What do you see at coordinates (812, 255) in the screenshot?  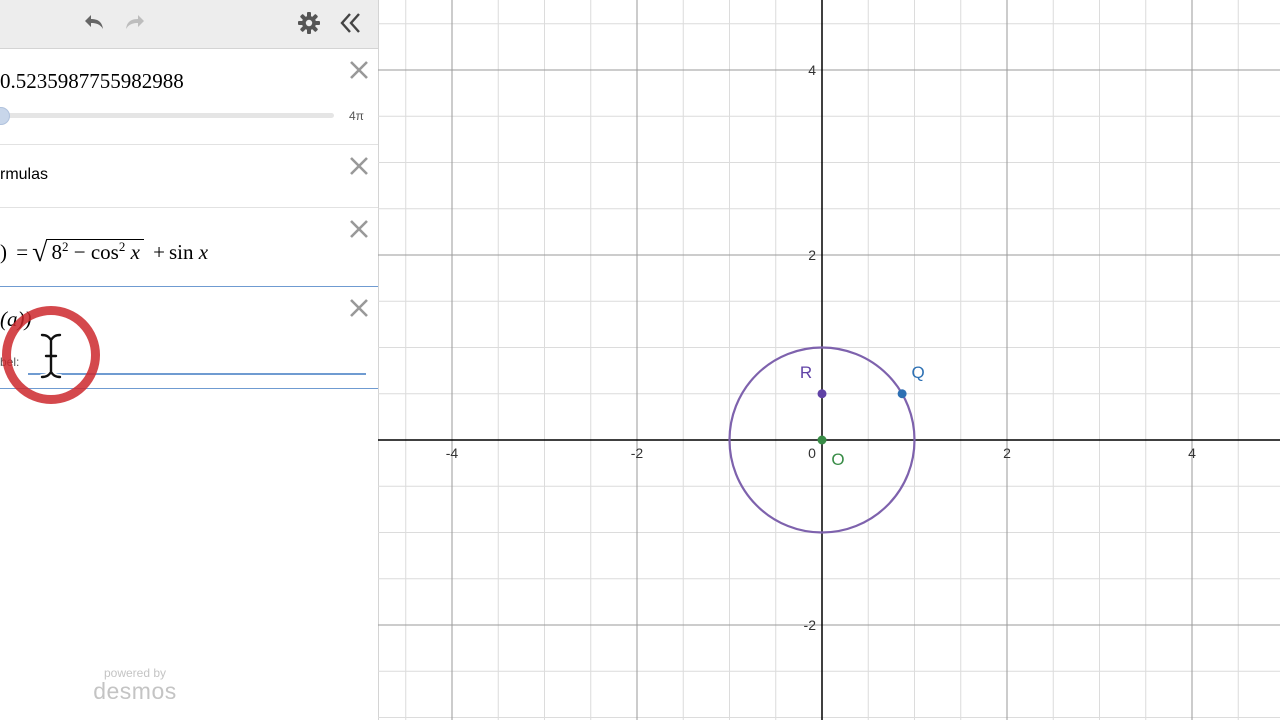 I see `y-tick-label: 2` at bounding box center [812, 255].